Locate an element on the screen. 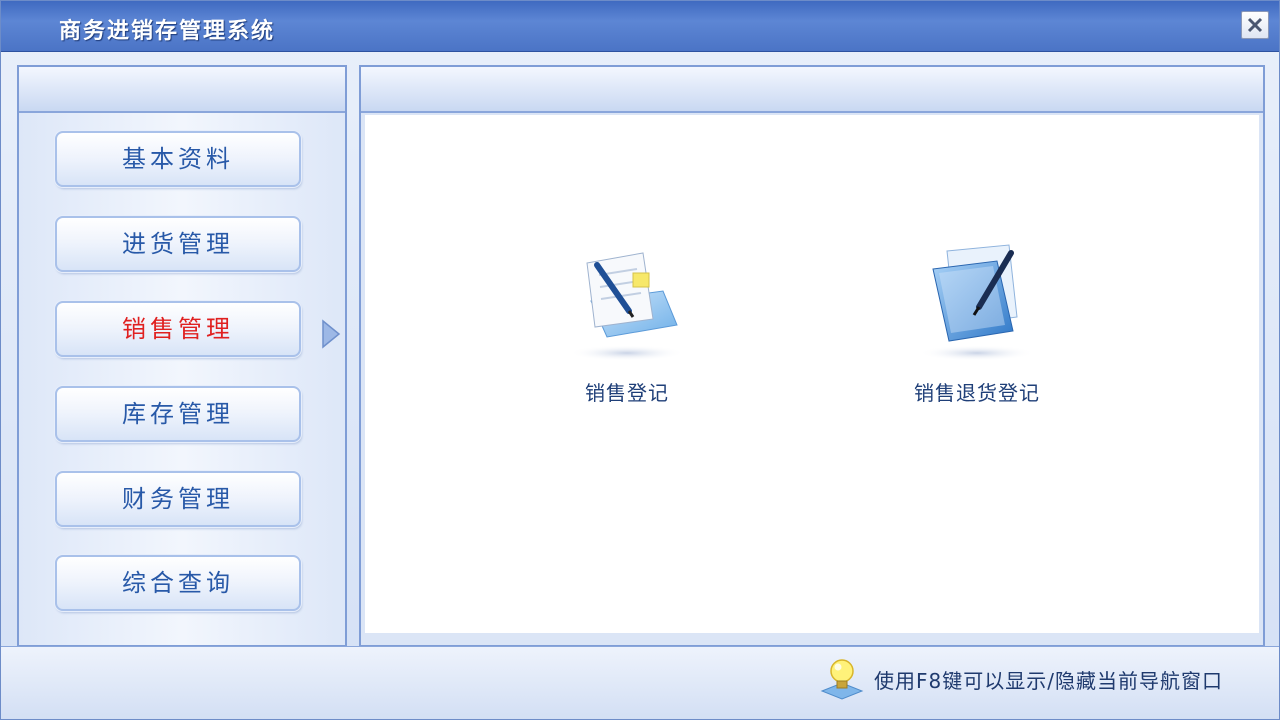  title-bar: 商务进销存管理系统 is located at coordinates (640, 26).